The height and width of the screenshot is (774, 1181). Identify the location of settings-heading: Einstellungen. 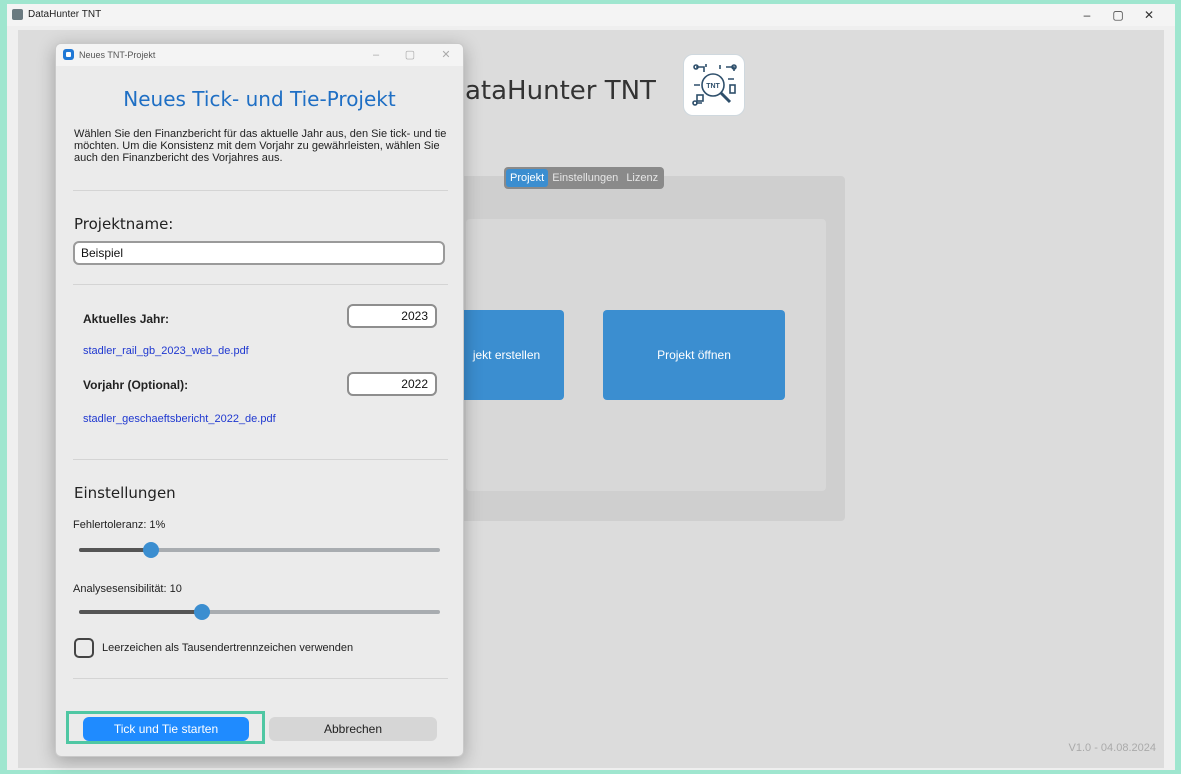
(125, 493).